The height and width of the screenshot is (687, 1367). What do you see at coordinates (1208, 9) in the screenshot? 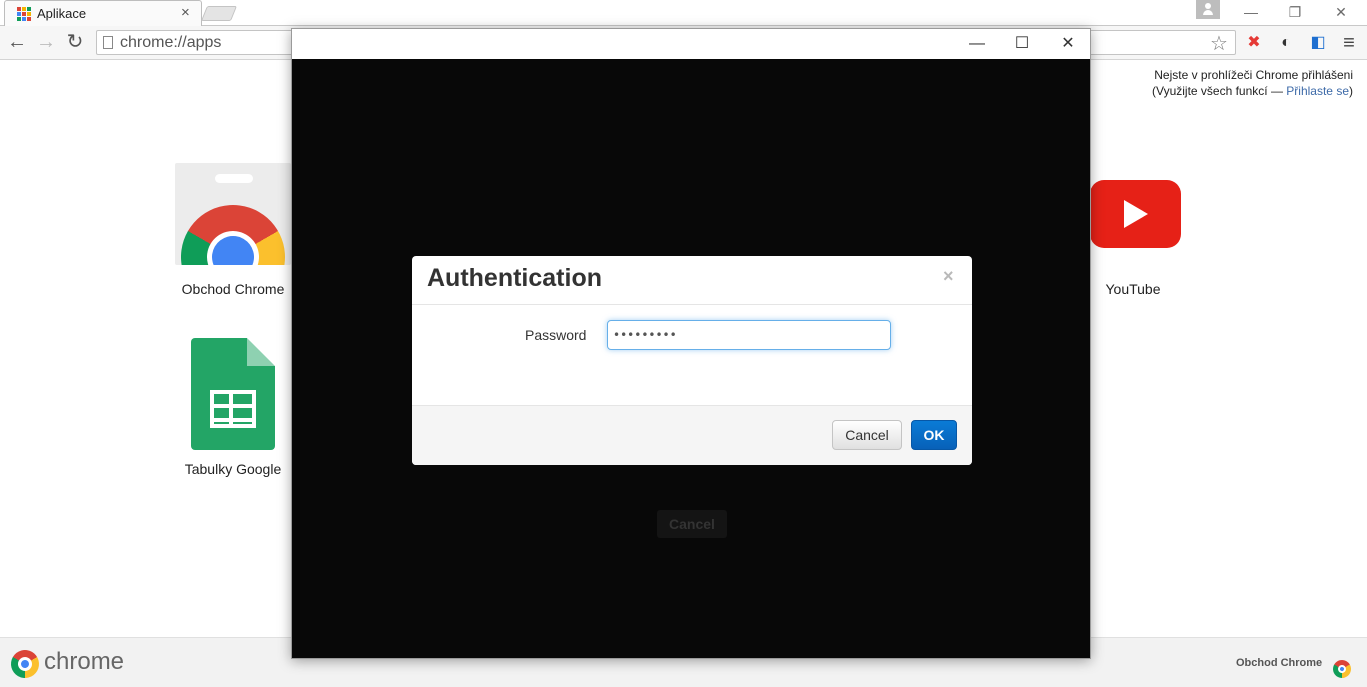
I see `profile-icon` at bounding box center [1208, 9].